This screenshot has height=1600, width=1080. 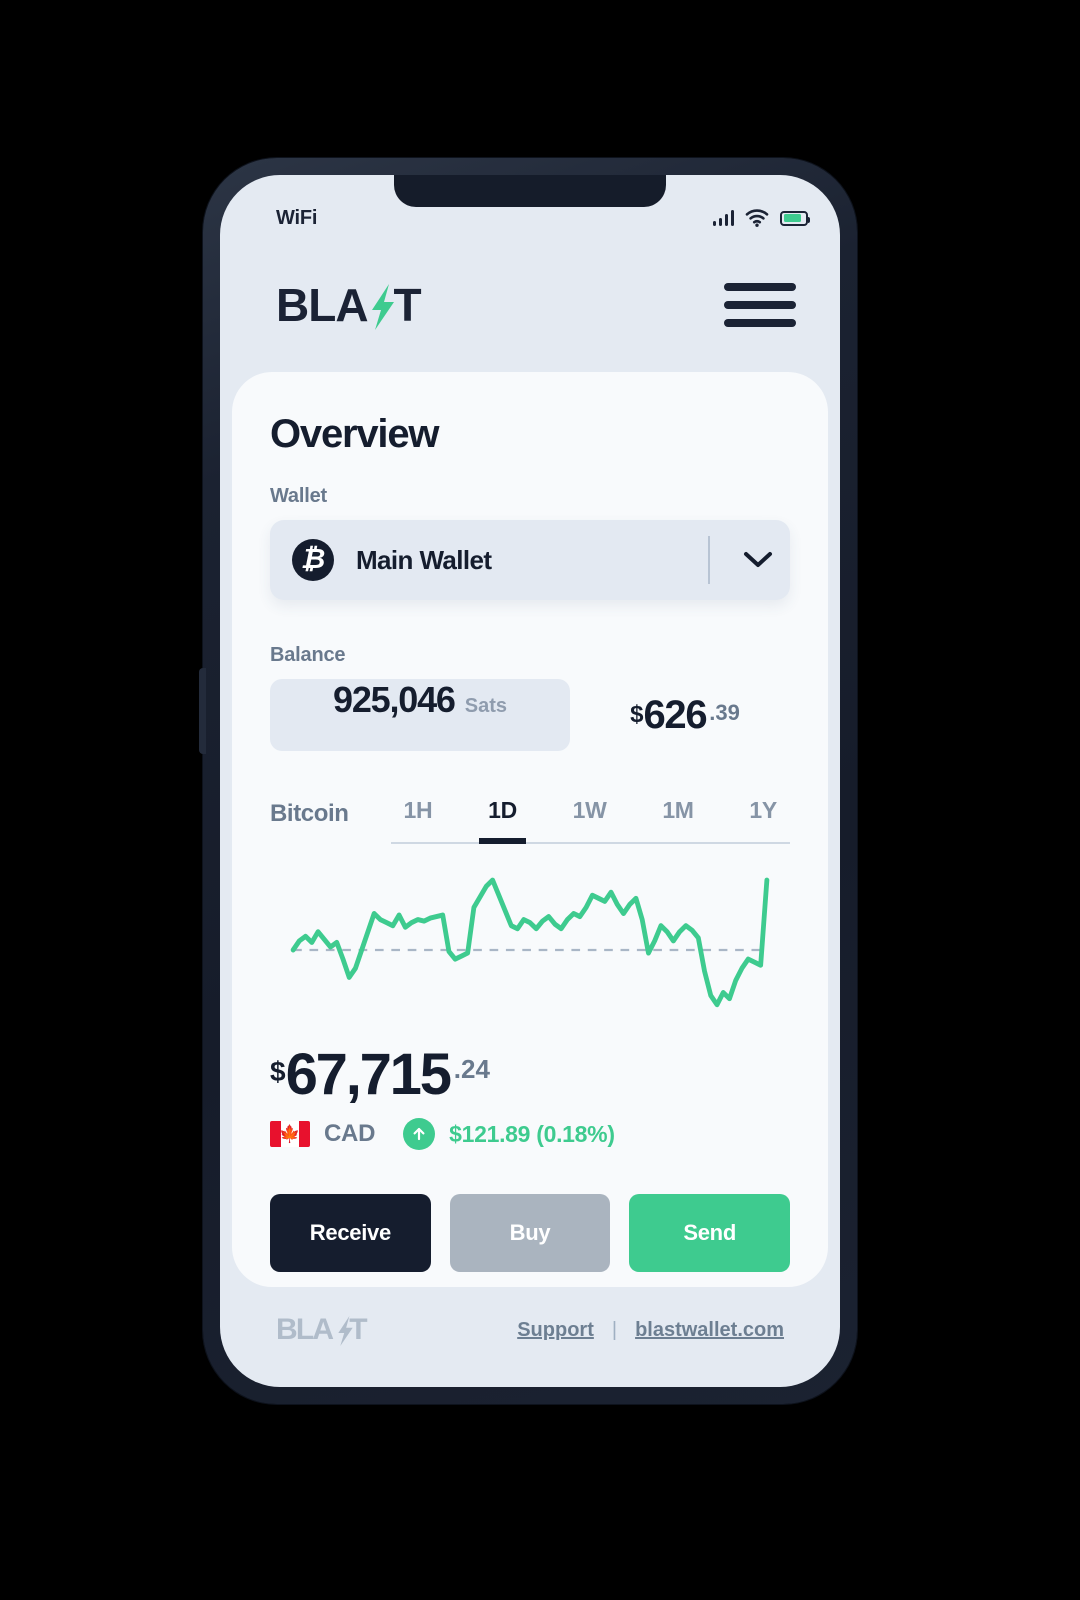 What do you see at coordinates (485, 706) in the screenshot?
I see `balance-sats-unit: Sats` at bounding box center [485, 706].